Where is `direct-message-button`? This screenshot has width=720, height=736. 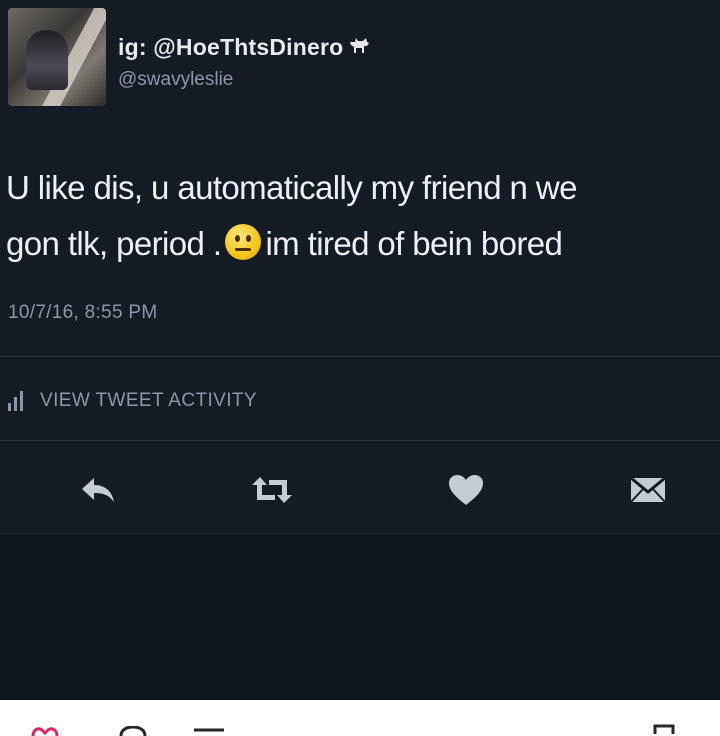
direct-message-button is located at coordinates (648, 490).